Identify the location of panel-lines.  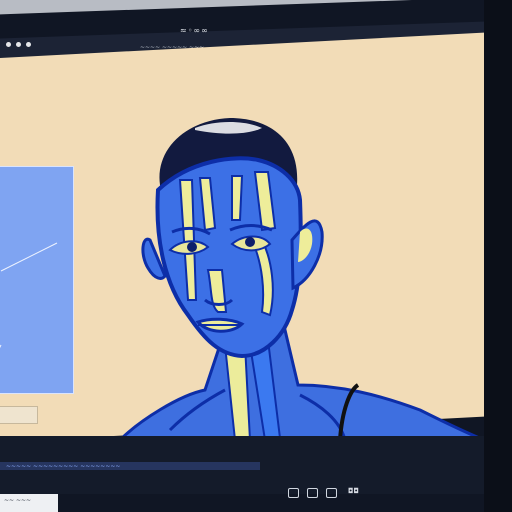
(29, 295).